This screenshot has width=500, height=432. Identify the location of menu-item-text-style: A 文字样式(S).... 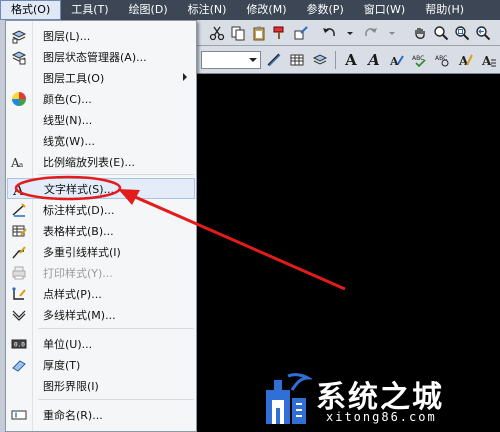
(101, 188).